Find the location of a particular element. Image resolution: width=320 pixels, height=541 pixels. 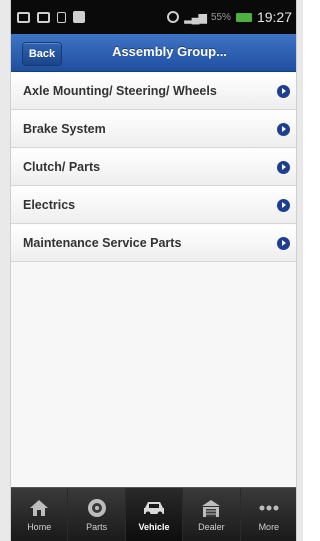

list-item: Axle Mounting/ Steering/ Wheels is located at coordinates (153, 91).